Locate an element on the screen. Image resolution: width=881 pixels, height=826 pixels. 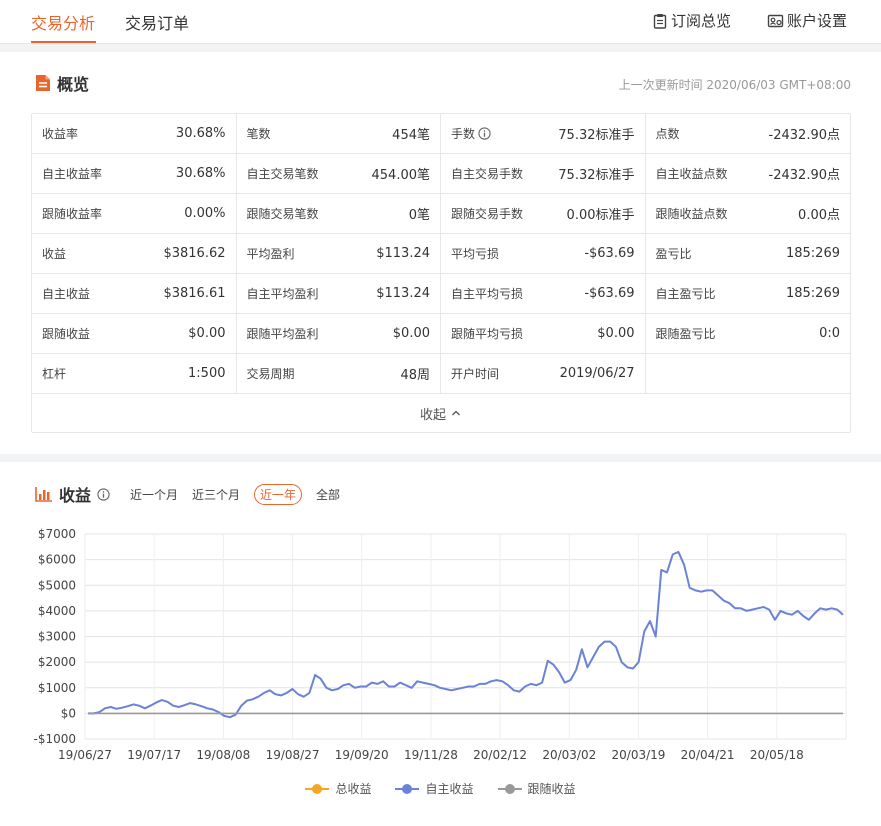
last-update-time: 上一次更新时间 2020/06/03 GMT+08:00 is located at coordinates (734, 85).